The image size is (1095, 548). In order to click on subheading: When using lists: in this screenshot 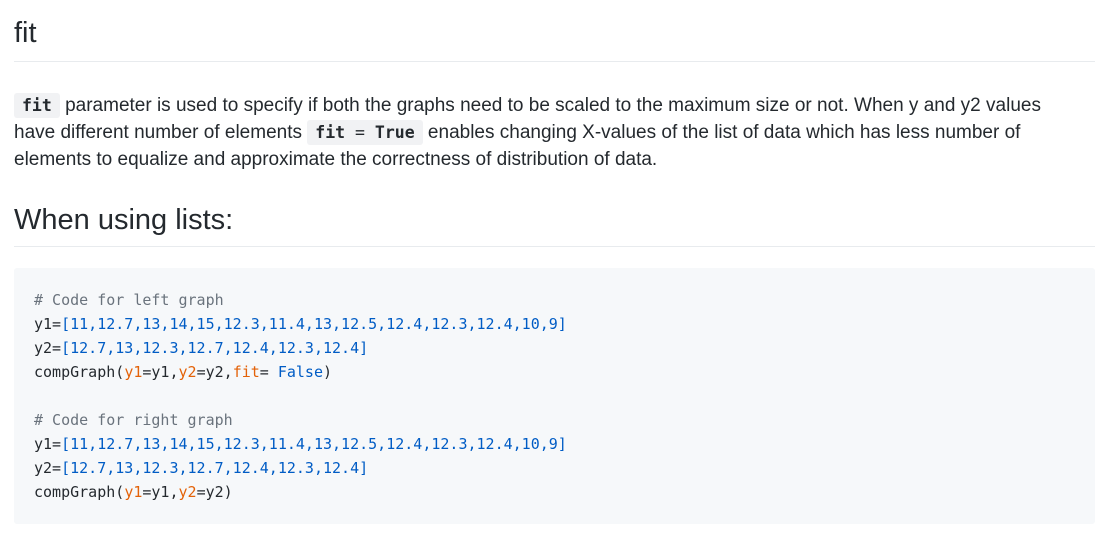, I will do `click(124, 220)`.